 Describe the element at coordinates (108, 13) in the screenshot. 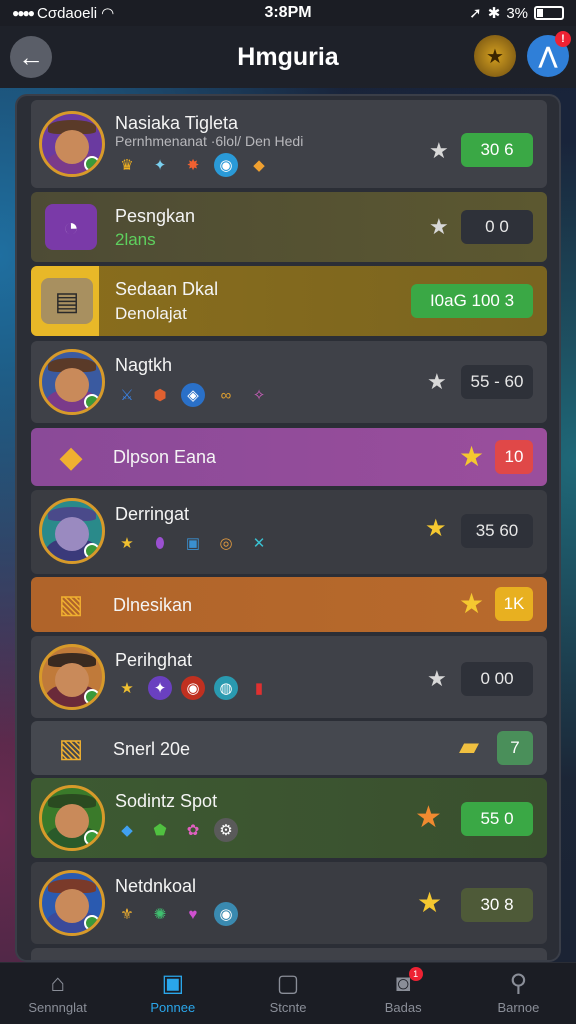

I see `wifi-icon: ◠` at that location.